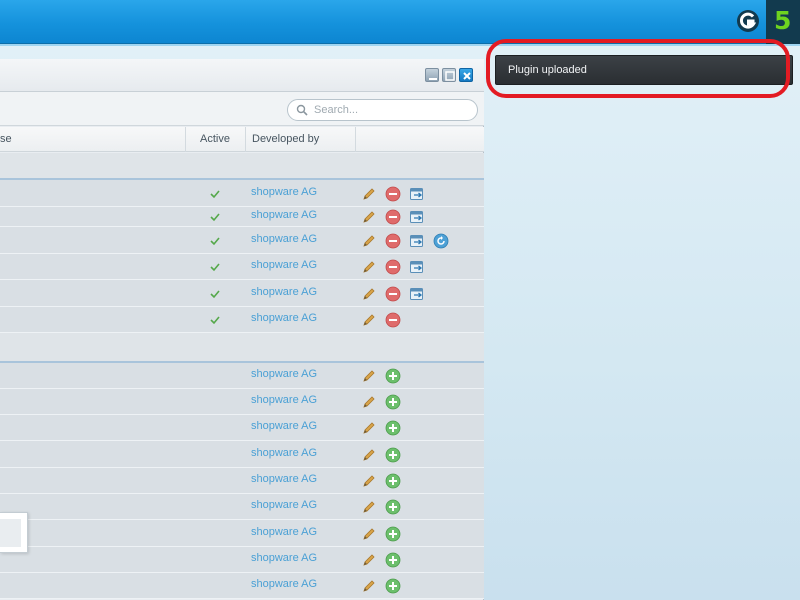  What do you see at coordinates (93, 139) in the screenshot?
I see `column-header-license: se` at bounding box center [93, 139].